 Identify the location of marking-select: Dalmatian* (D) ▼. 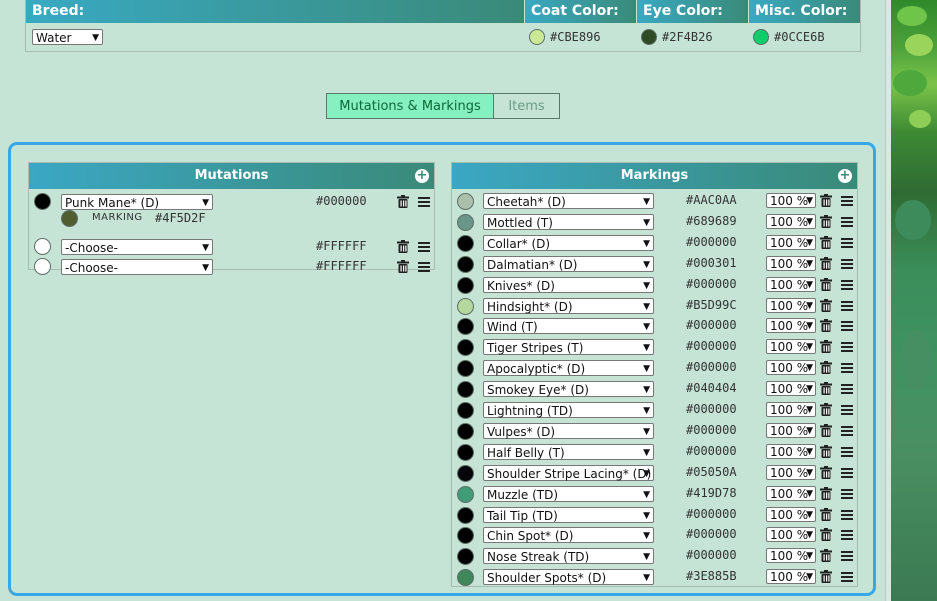
(568, 263).